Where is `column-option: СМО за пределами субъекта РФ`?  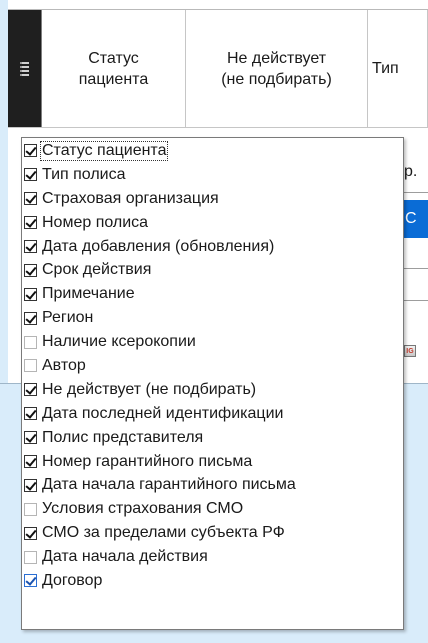
column-option: СМО за пределами субъекта РФ is located at coordinates (212, 533).